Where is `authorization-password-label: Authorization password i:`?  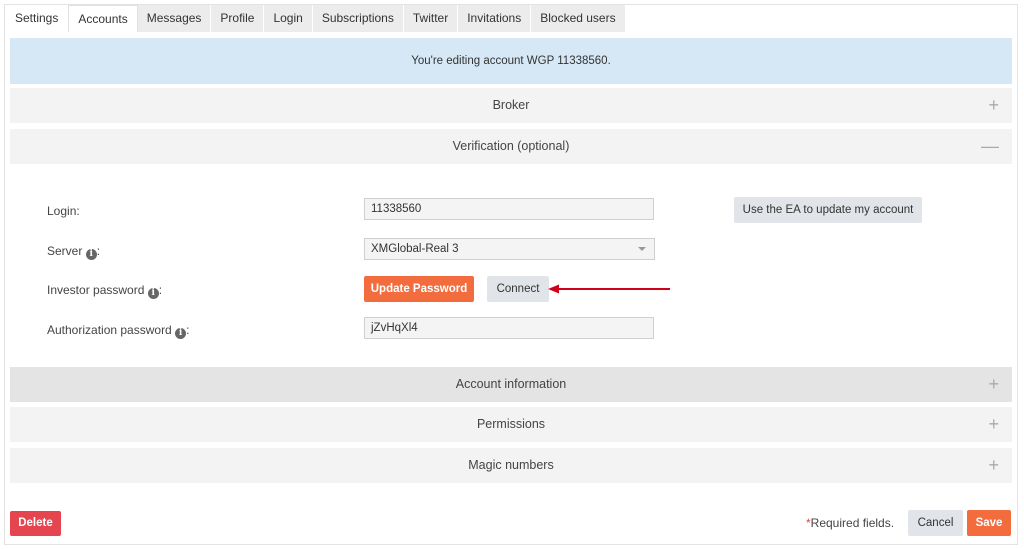 authorization-password-label: Authorization password i: is located at coordinates (118, 331).